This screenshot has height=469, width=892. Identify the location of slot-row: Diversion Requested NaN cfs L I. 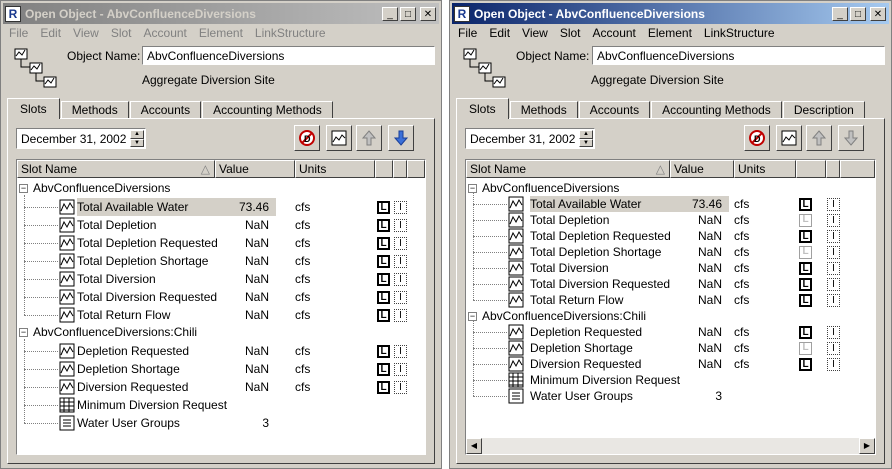
(221, 387).